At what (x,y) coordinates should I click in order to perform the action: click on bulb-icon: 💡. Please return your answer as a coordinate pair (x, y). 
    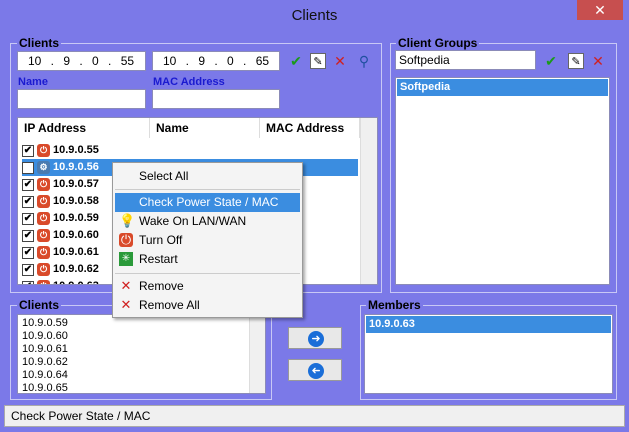
    Looking at the image, I should click on (127, 220).